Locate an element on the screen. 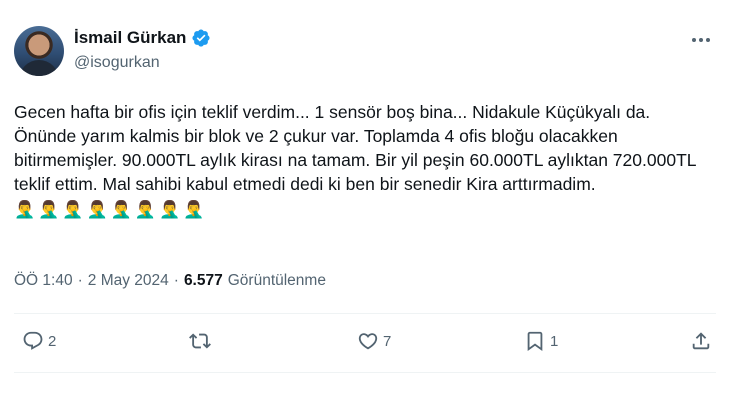  retweet-icon is located at coordinates (200, 341).